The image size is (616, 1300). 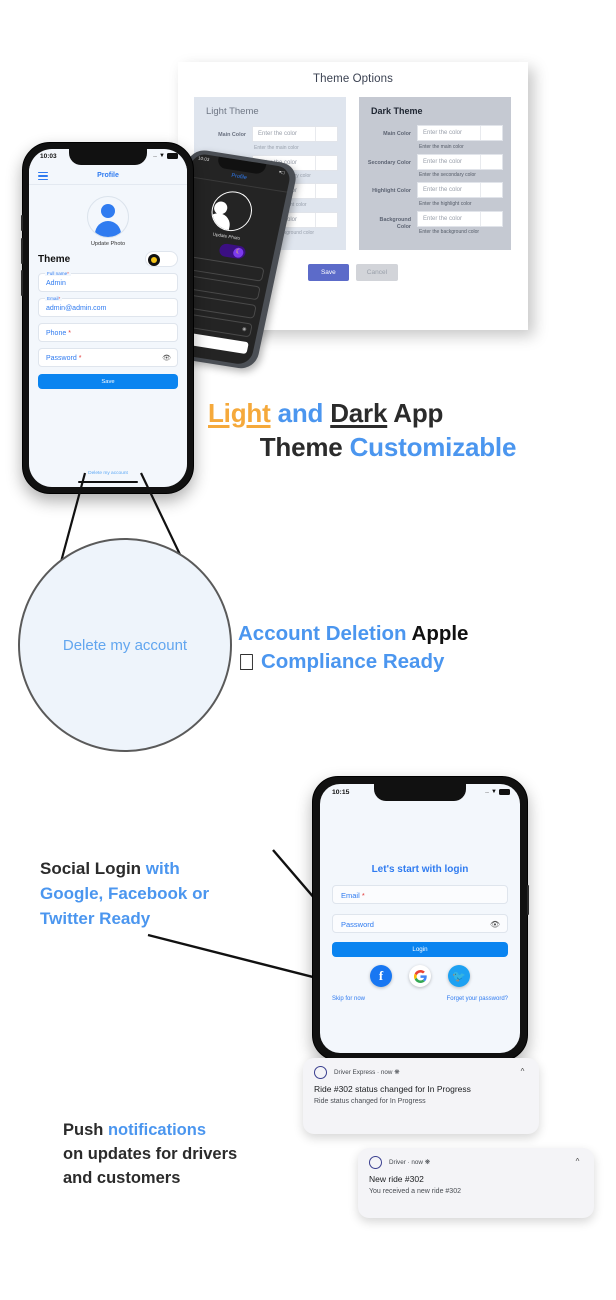 What do you see at coordinates (377, 272) in the screenshot?
I see `theme-cancel-button: Cancel` at bounding box center [377, 272].